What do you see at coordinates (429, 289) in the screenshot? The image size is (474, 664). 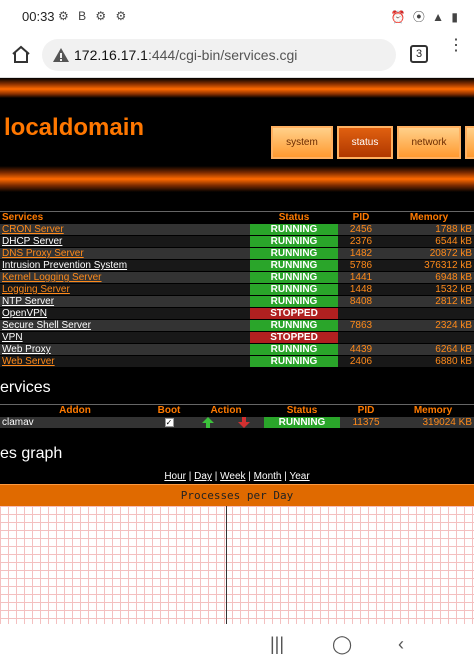 I see `memory-cell: 1532 kB` at bounding box center [429, 289].